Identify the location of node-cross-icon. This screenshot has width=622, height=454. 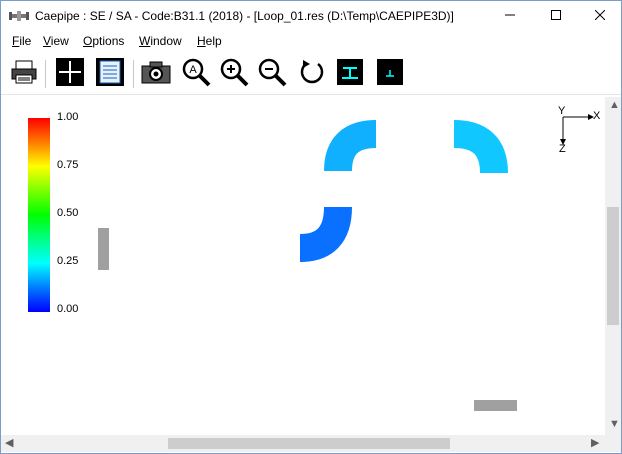
(70, 74).